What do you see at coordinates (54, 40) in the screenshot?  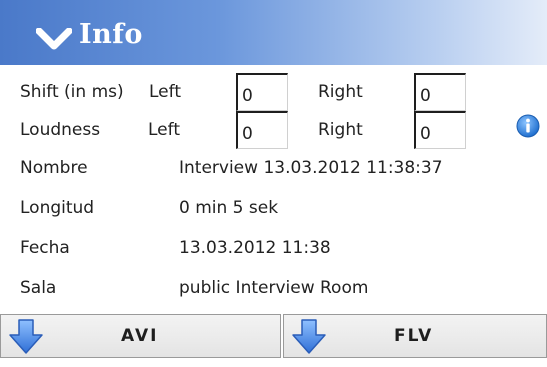 I see `chevron-down-icon` at bounding box center [54, 40].